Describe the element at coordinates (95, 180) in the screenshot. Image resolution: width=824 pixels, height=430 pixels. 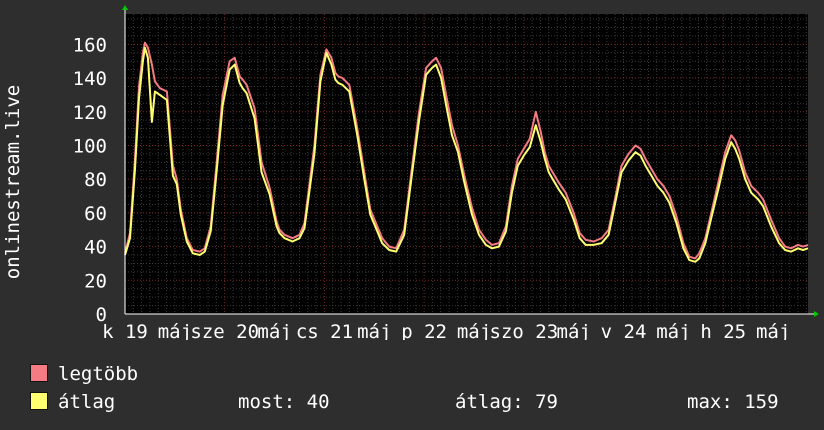
I see `y-tick-label: 80` at that location.